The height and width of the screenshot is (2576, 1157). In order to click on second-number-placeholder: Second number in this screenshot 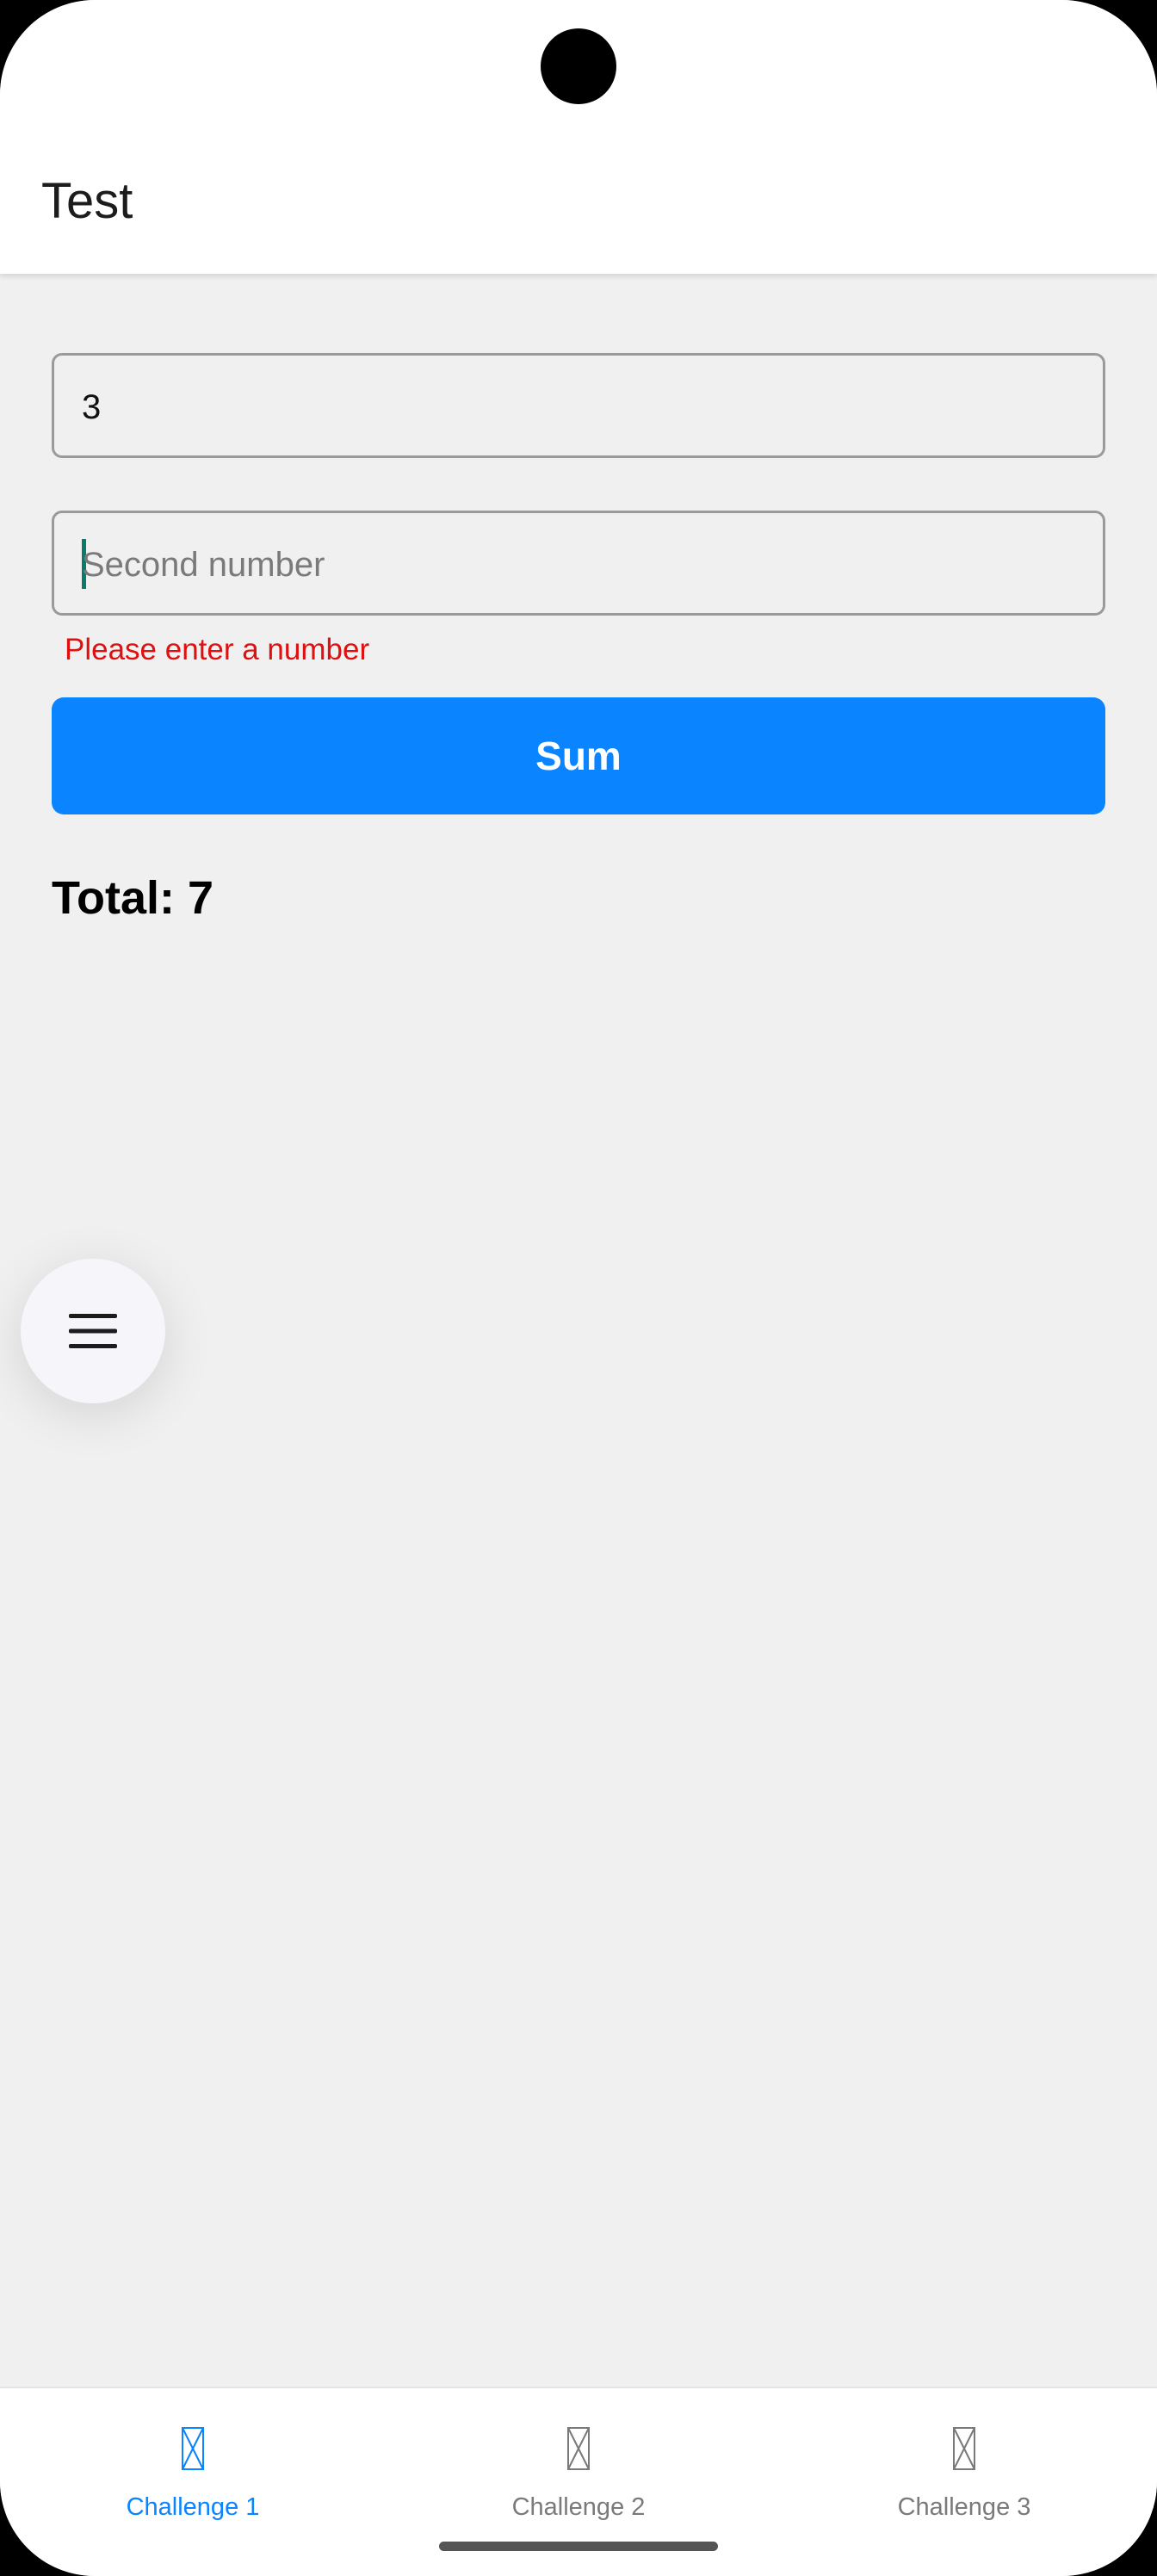, I will do `click(203, 565)`.